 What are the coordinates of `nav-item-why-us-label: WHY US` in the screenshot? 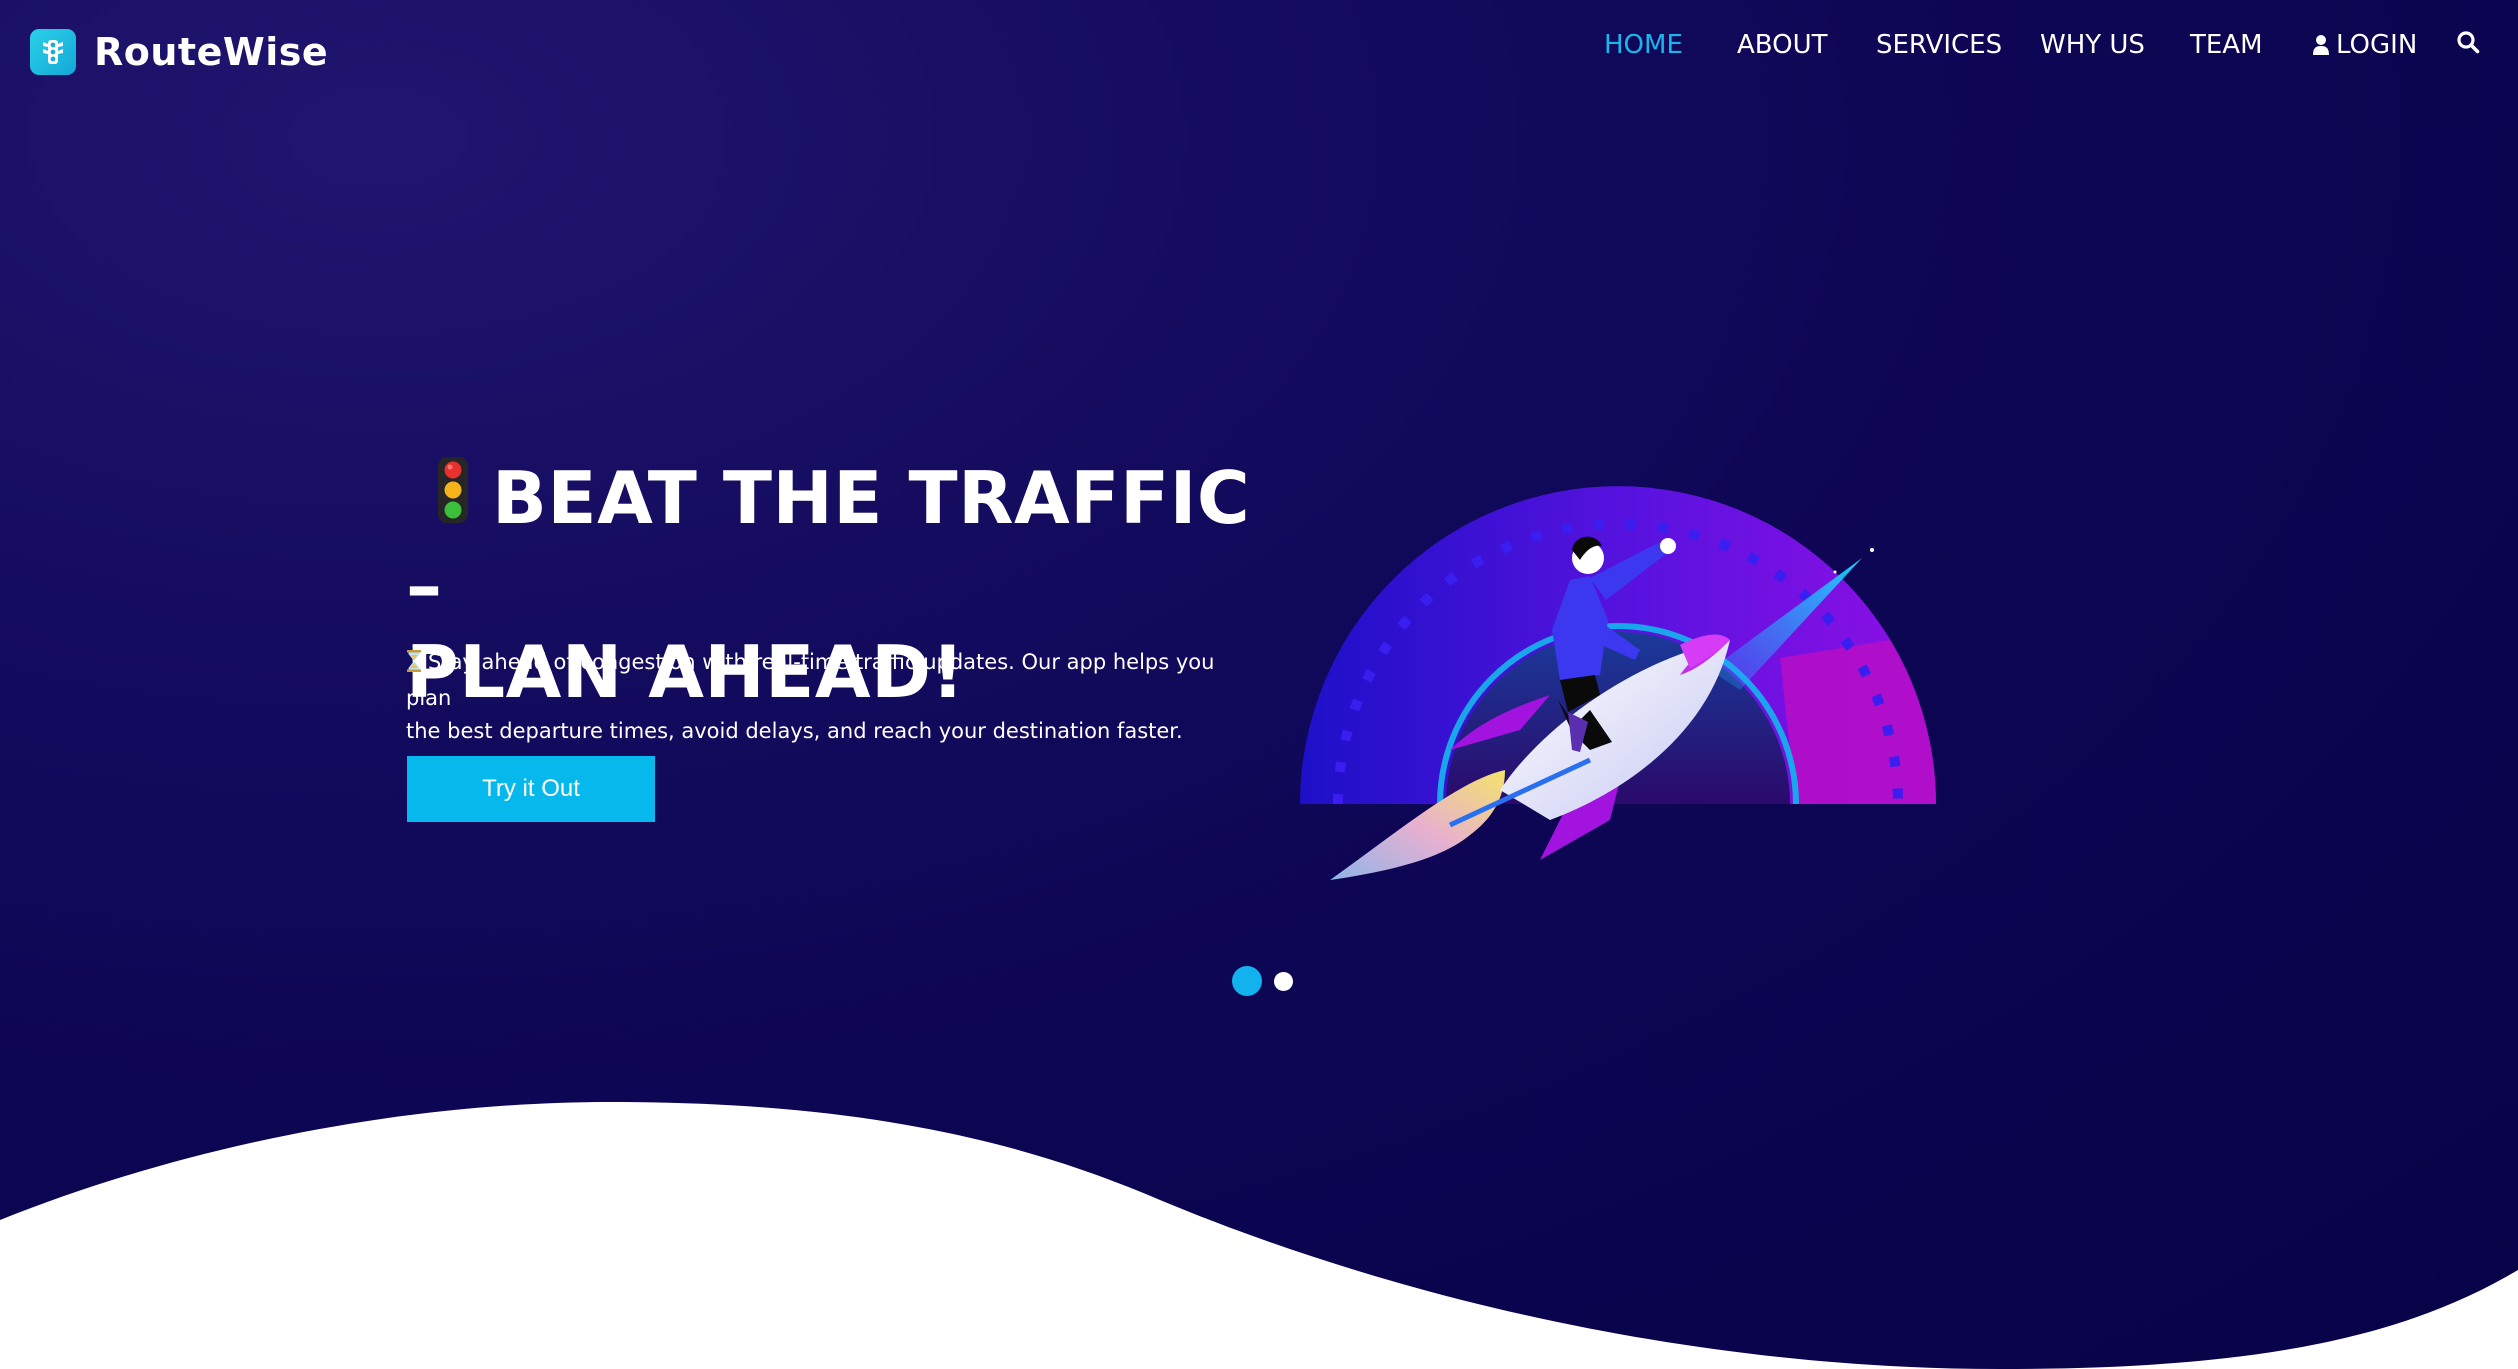 It's located at (2092, 45).